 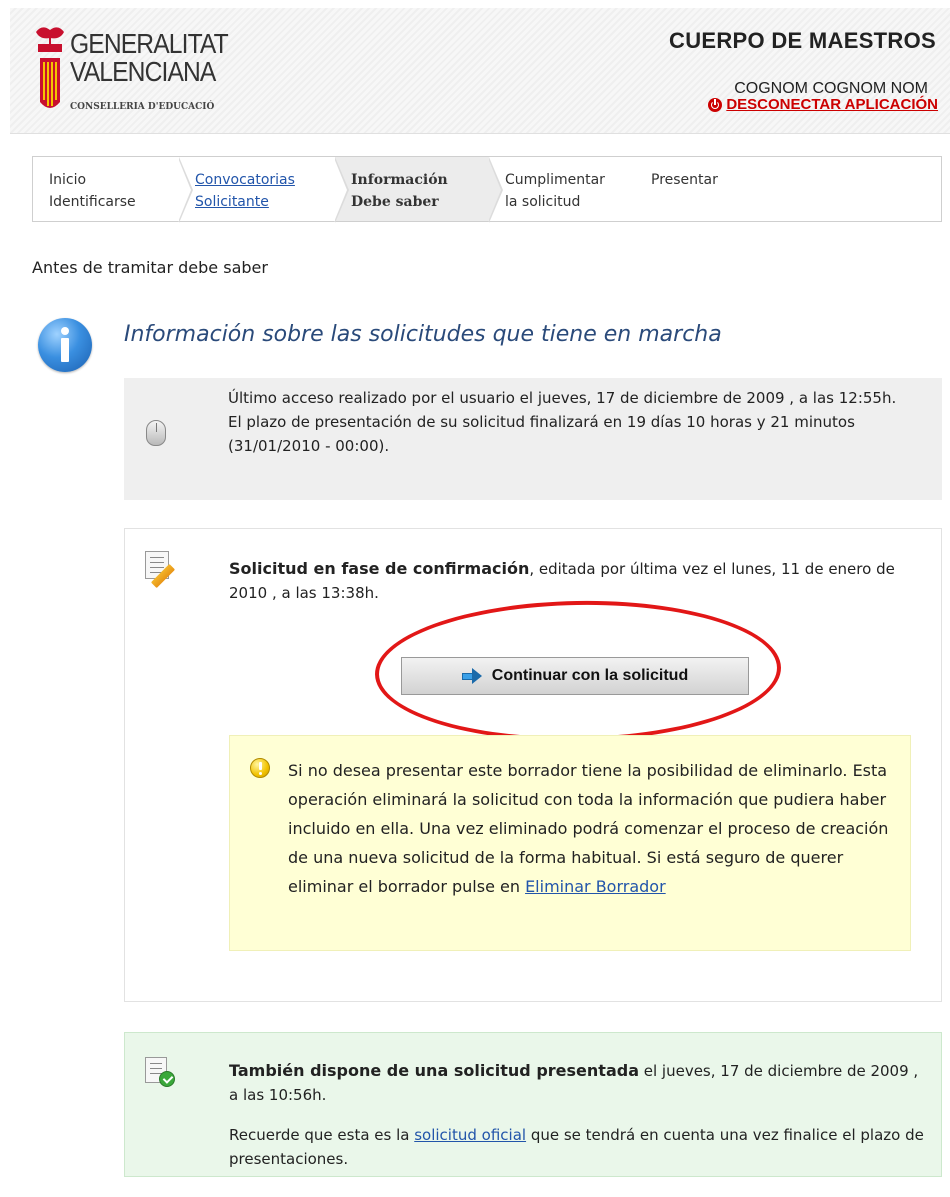 What do you see at coordinates (684, 180) in the screenshot?
I see `step-line-1: Presentar` at bounding box center [684, 180].